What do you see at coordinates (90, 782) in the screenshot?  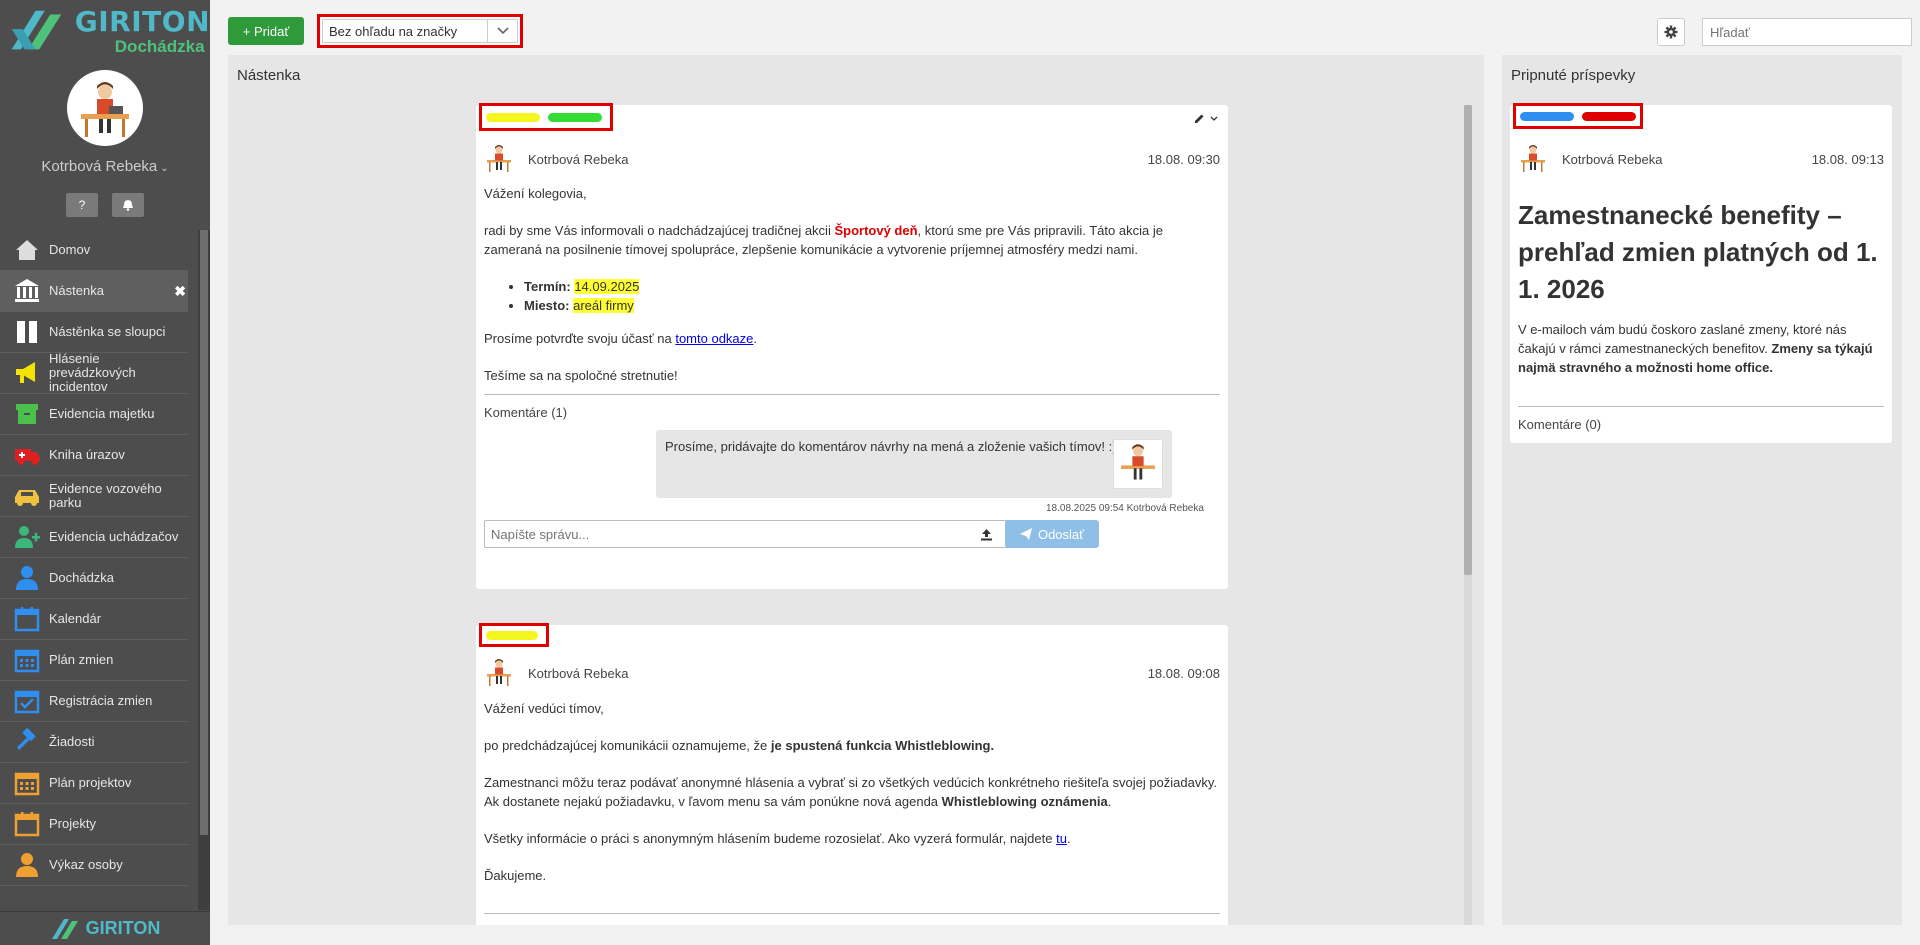 I see `sidebar-item-label: Plán projektov` at bounding box center [90, 782].